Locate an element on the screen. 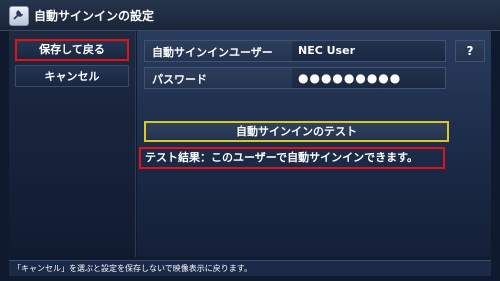 The image size is (500, 281). password-field: ●●●●●●●●● is located at coordinates (368, 78).